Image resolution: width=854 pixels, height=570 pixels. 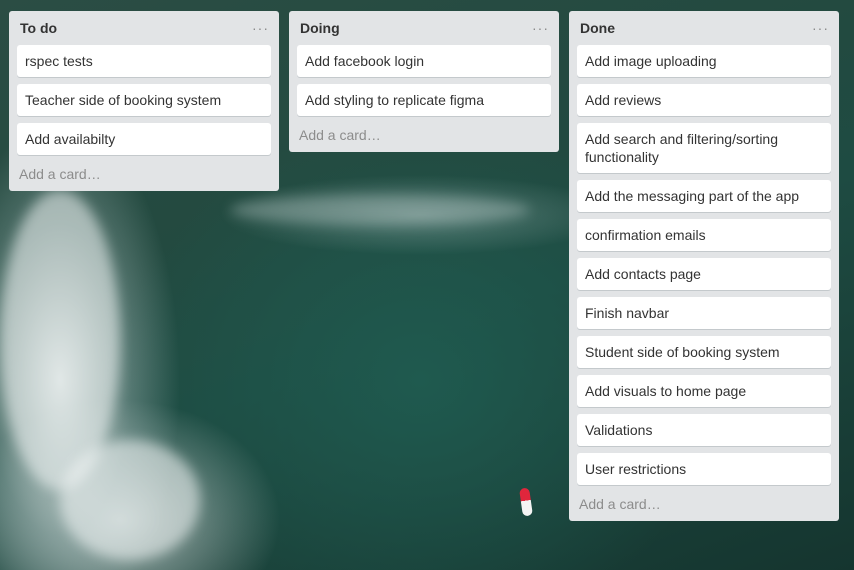 I want to click on card: Finish navbar, so click(x=704, y=313).